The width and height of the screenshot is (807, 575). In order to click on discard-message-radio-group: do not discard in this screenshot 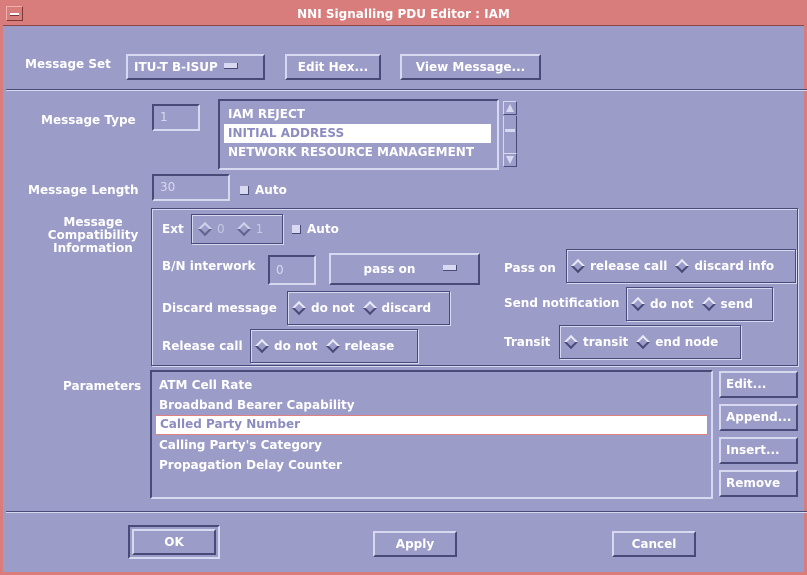, I will do `click(368, 308)`.